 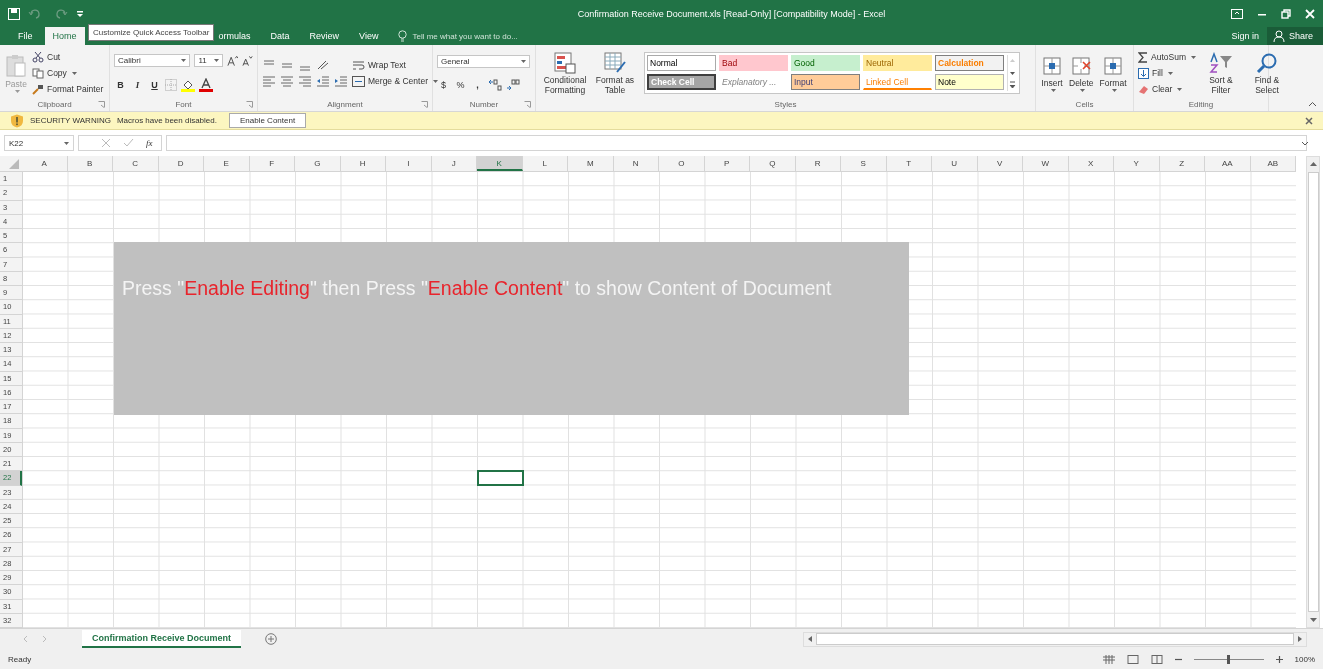 I want to click on cells-button: Format, so click(x=1113, y=73).